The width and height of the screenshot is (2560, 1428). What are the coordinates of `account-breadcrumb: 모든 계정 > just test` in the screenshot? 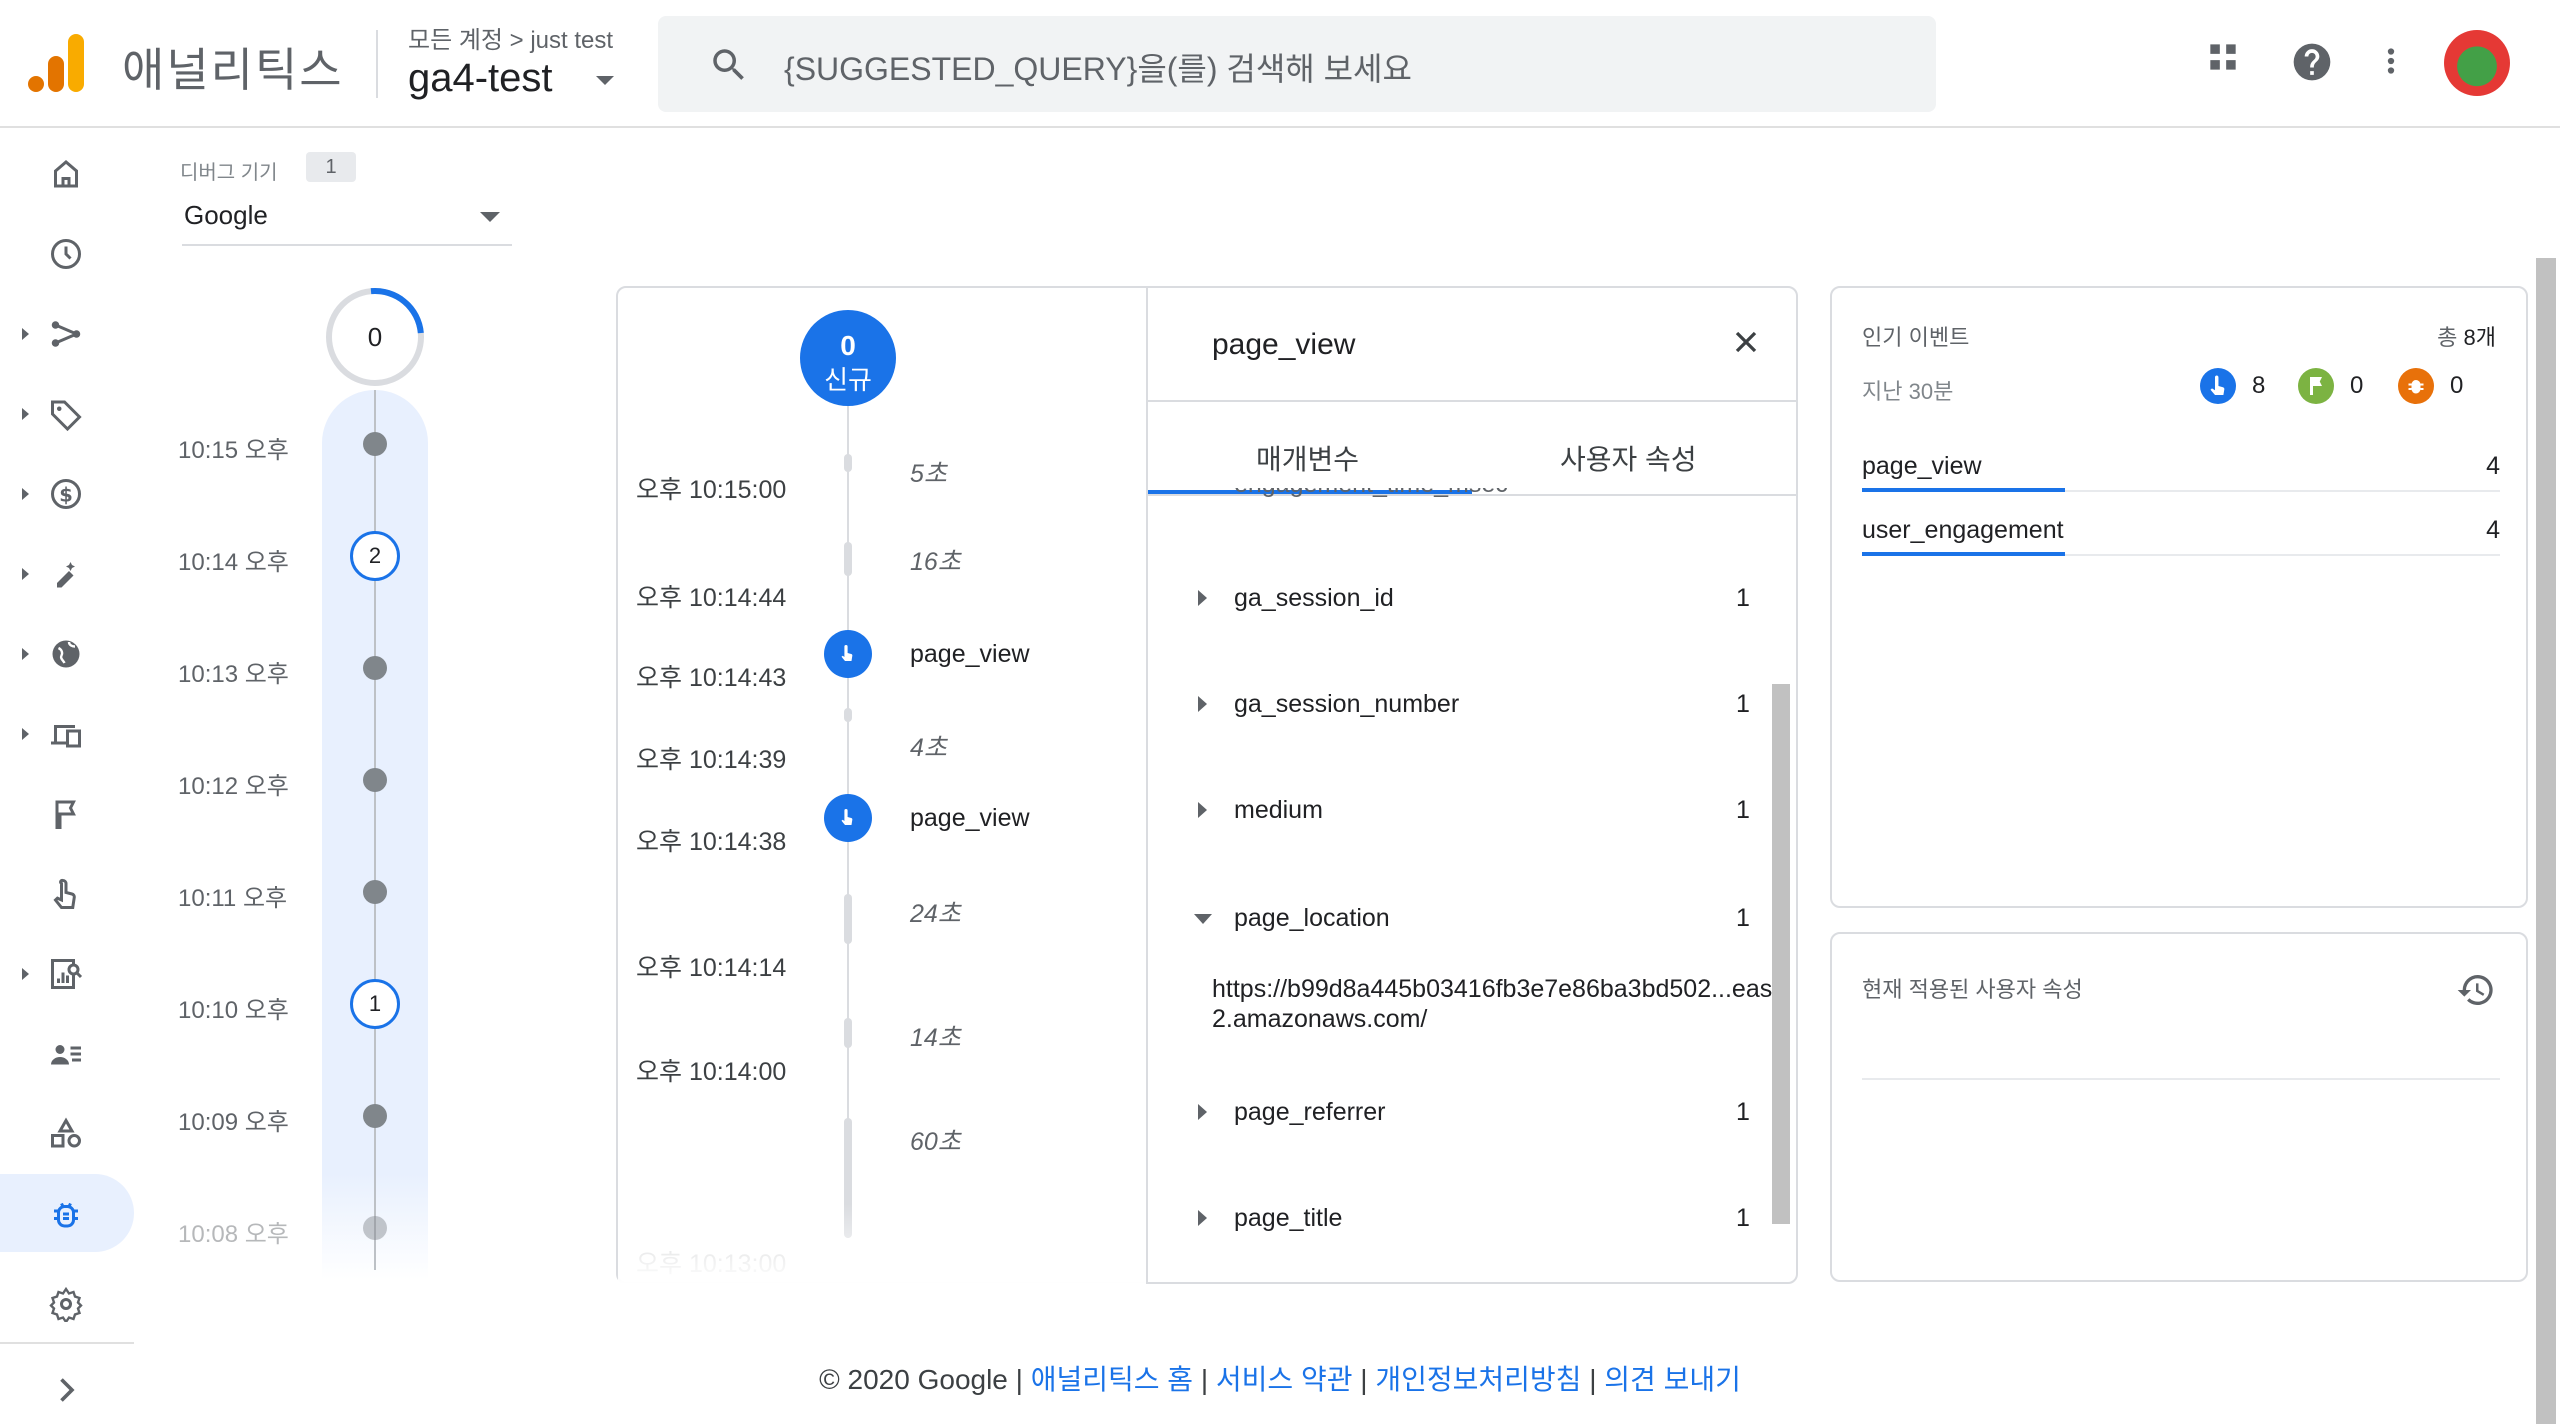 It's located at (510, 37).